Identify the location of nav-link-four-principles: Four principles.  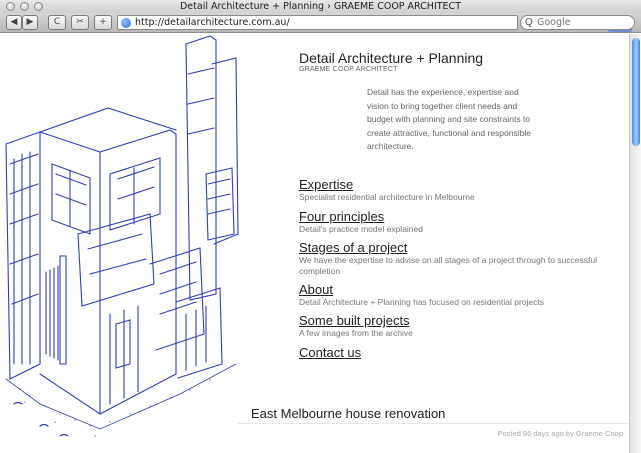
(464, 216).